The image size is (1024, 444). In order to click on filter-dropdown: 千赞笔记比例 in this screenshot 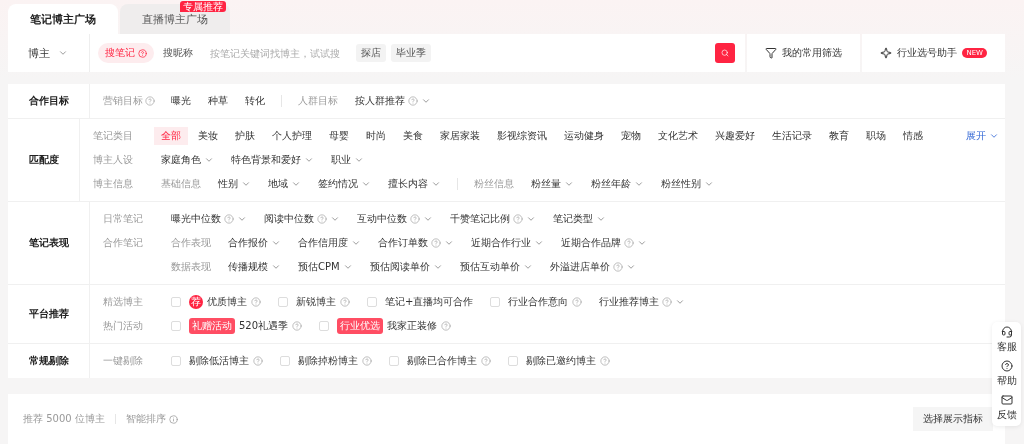, I will do `click(493, 219)`.